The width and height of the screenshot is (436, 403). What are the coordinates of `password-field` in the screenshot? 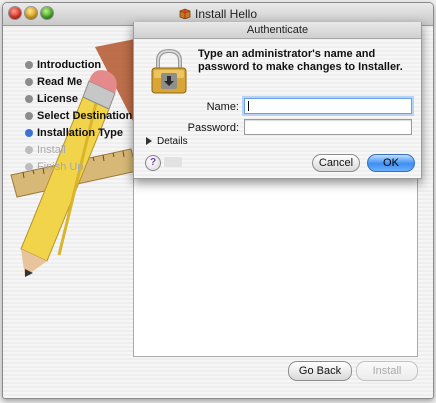 It's located at (328, 127).